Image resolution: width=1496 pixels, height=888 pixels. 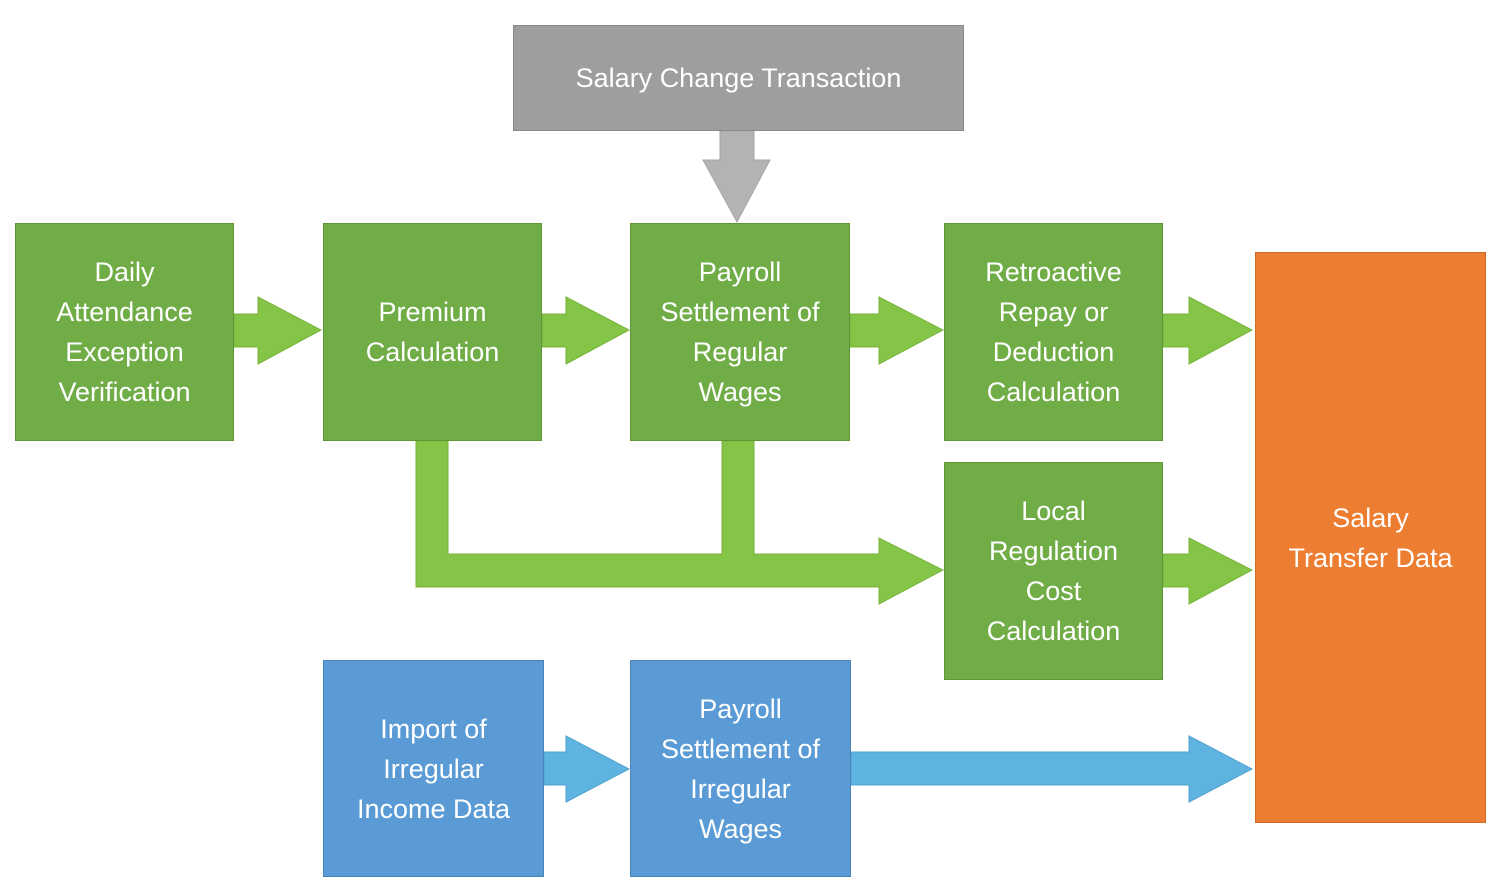 What do you see at coordinates (1370, 537) in the screenshot?
I see `node-salary-transfer-data: Salary Transfer Data` at bounding box center [1370, 537].